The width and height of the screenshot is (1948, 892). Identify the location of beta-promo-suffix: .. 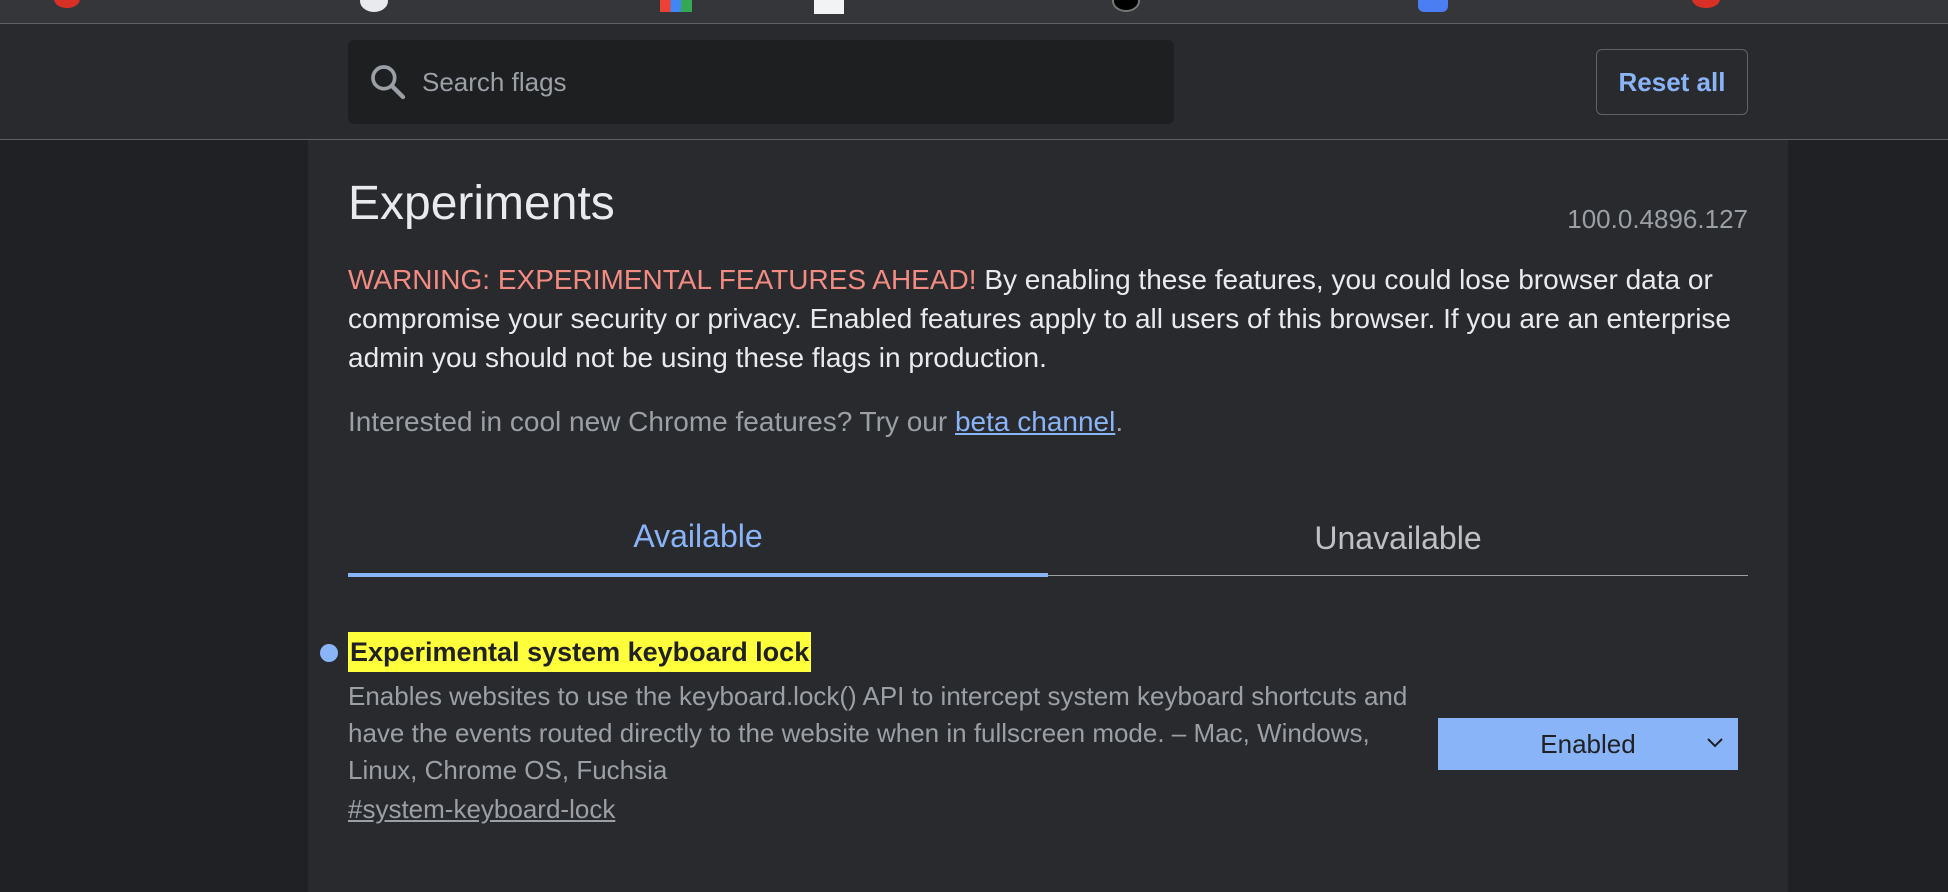
(1119, 421).